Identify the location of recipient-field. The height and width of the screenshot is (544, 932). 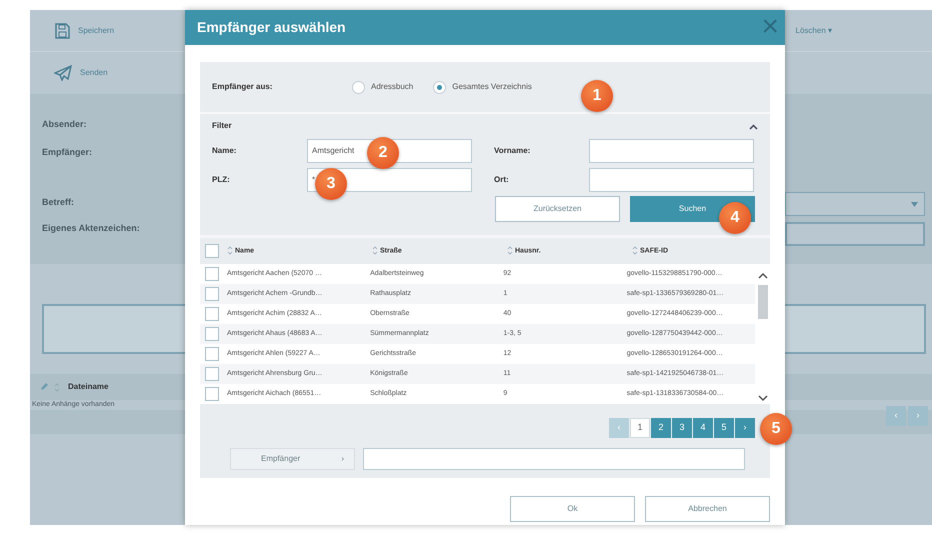
(554, 459).